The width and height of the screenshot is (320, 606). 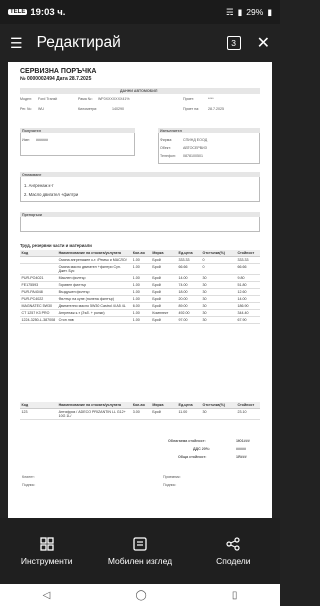 I want to click on table-cell: Стоп ляв, so click(x=94, y=320).